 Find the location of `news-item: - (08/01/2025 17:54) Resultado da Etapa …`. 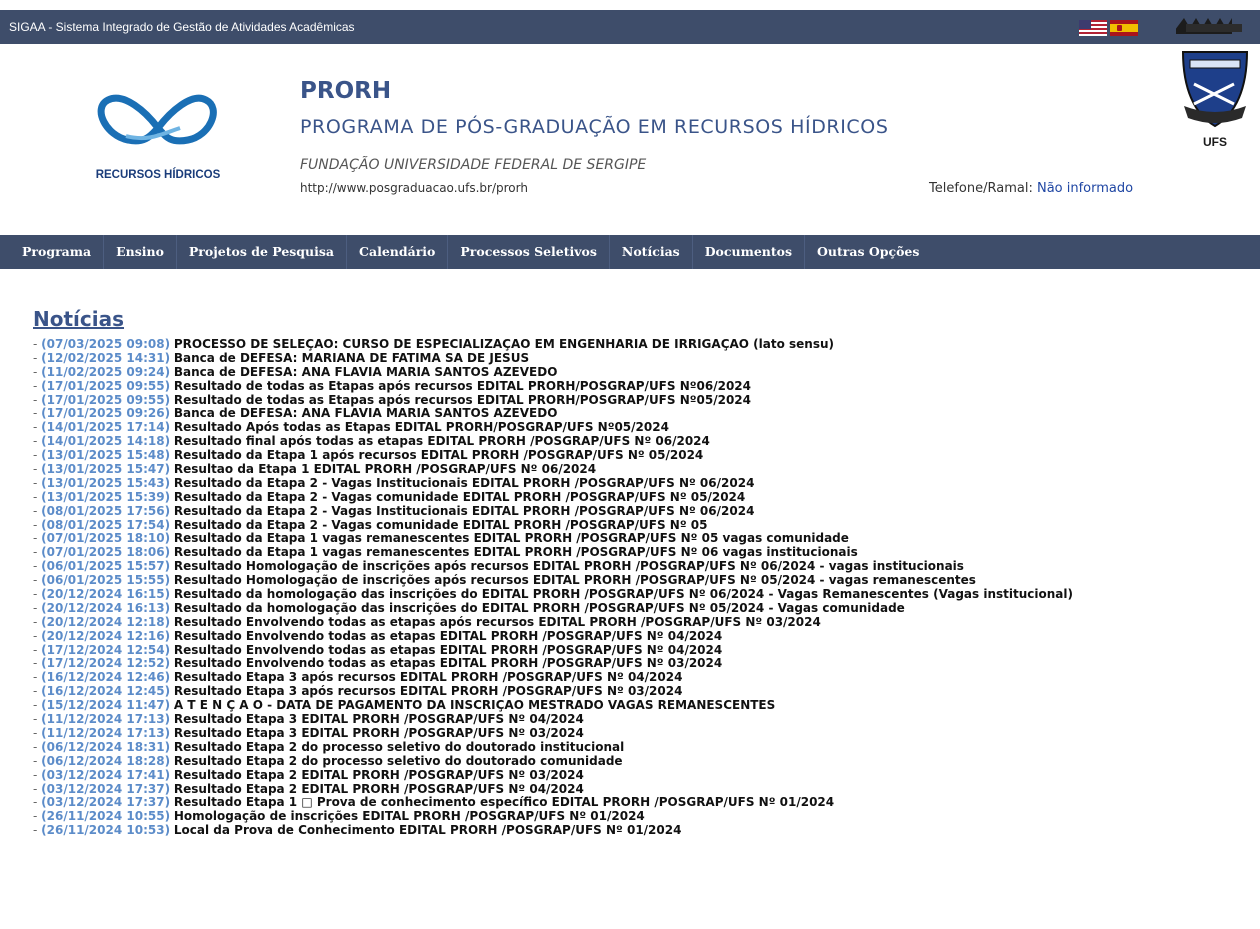

news-item: - (08/01/2025 17:54) Resultado da Etapa … is located at coordinates (643, 526).